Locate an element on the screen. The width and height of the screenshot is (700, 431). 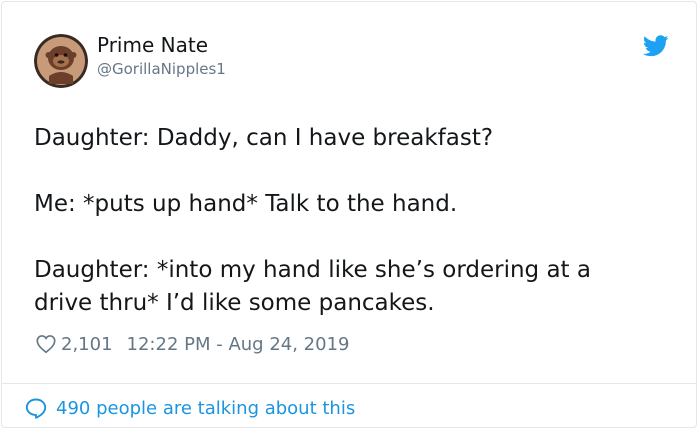
twitter-bird-icon is located at coordinates (655, 46).